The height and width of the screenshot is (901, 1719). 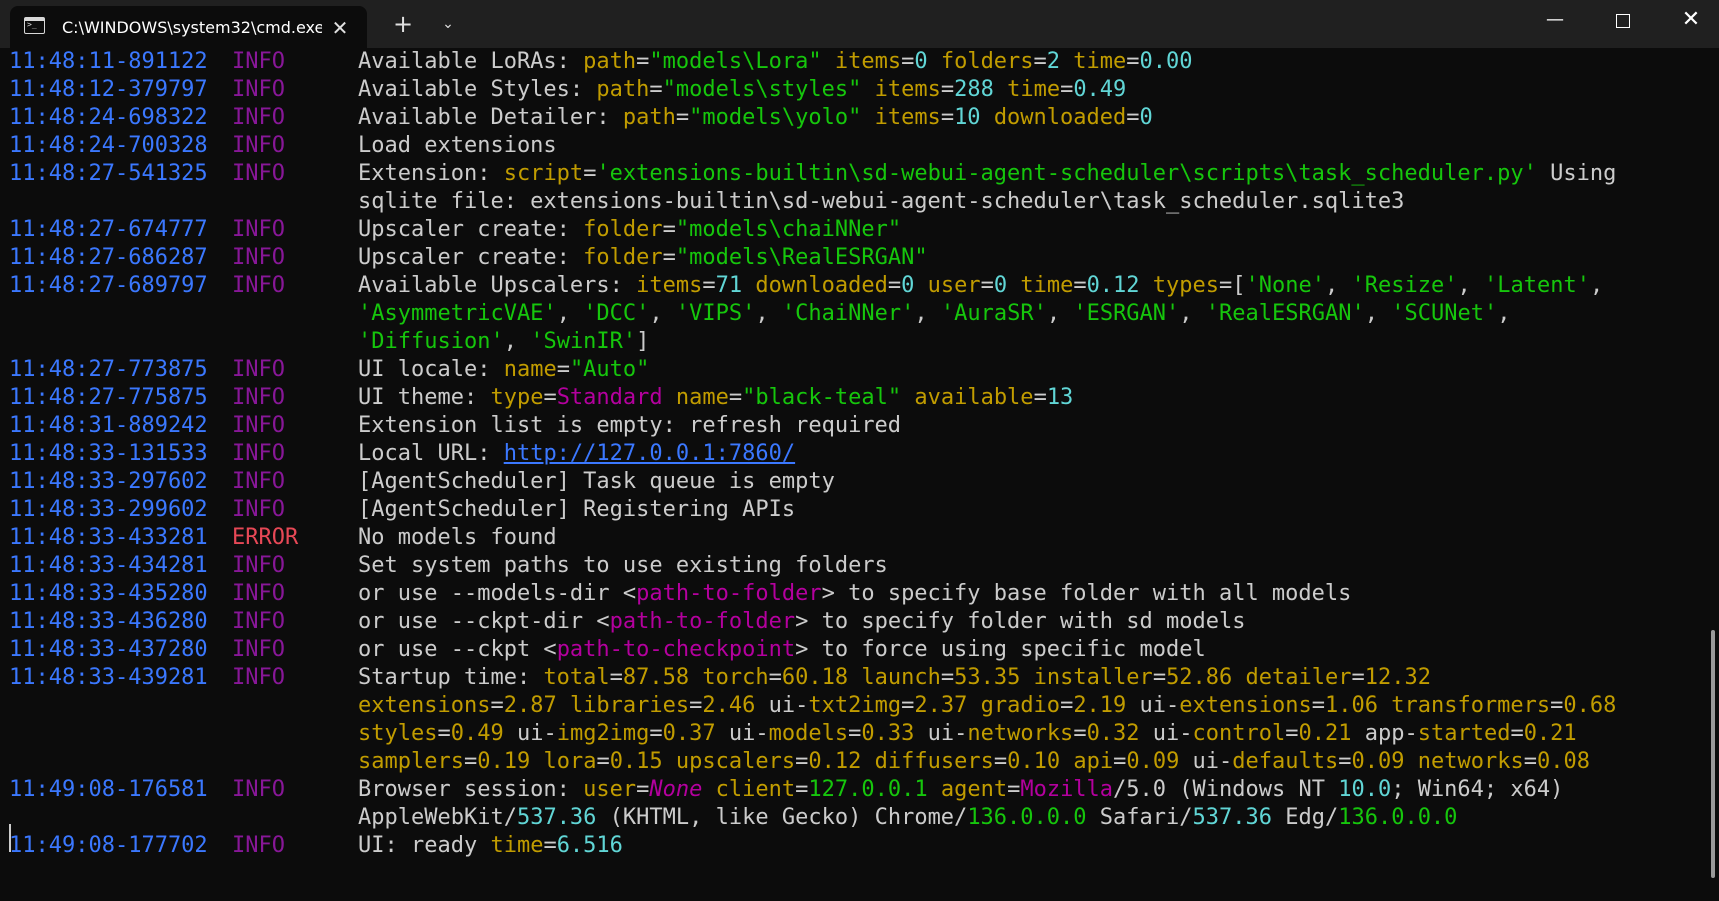 What do you see at coordinates (735, 677) in the screenshot?
I see `log-segment: torch` at bounding box center [735, 677].